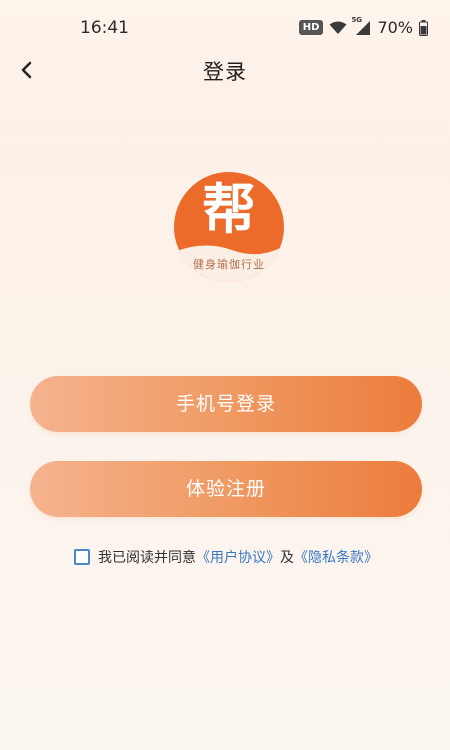 This screenshot has height=750, width=450. What do you see at coordinates (423, 27) in the screenshot?
I see `battery-icon` at bounding box center [423, 27].